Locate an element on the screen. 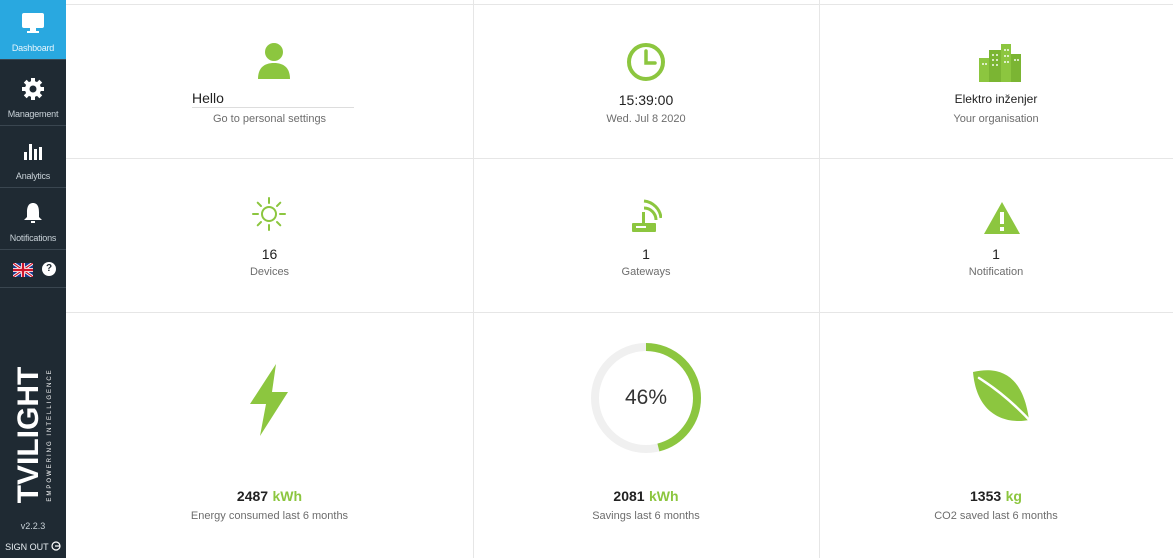 This screenshot has width=1173, height=558. notifications-label: Notification is located at coordinates (996, 272).